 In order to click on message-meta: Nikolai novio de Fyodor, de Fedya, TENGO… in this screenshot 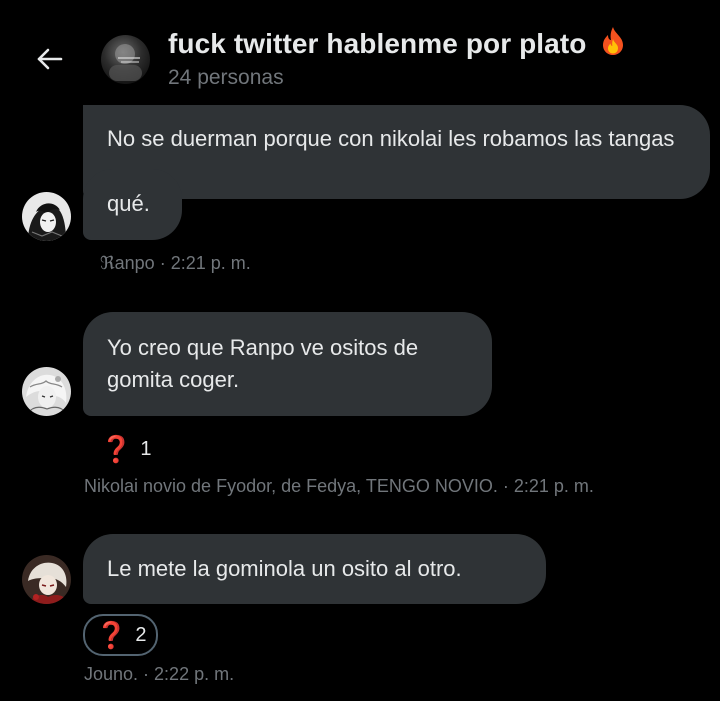, I will do `click(339, 486)`.